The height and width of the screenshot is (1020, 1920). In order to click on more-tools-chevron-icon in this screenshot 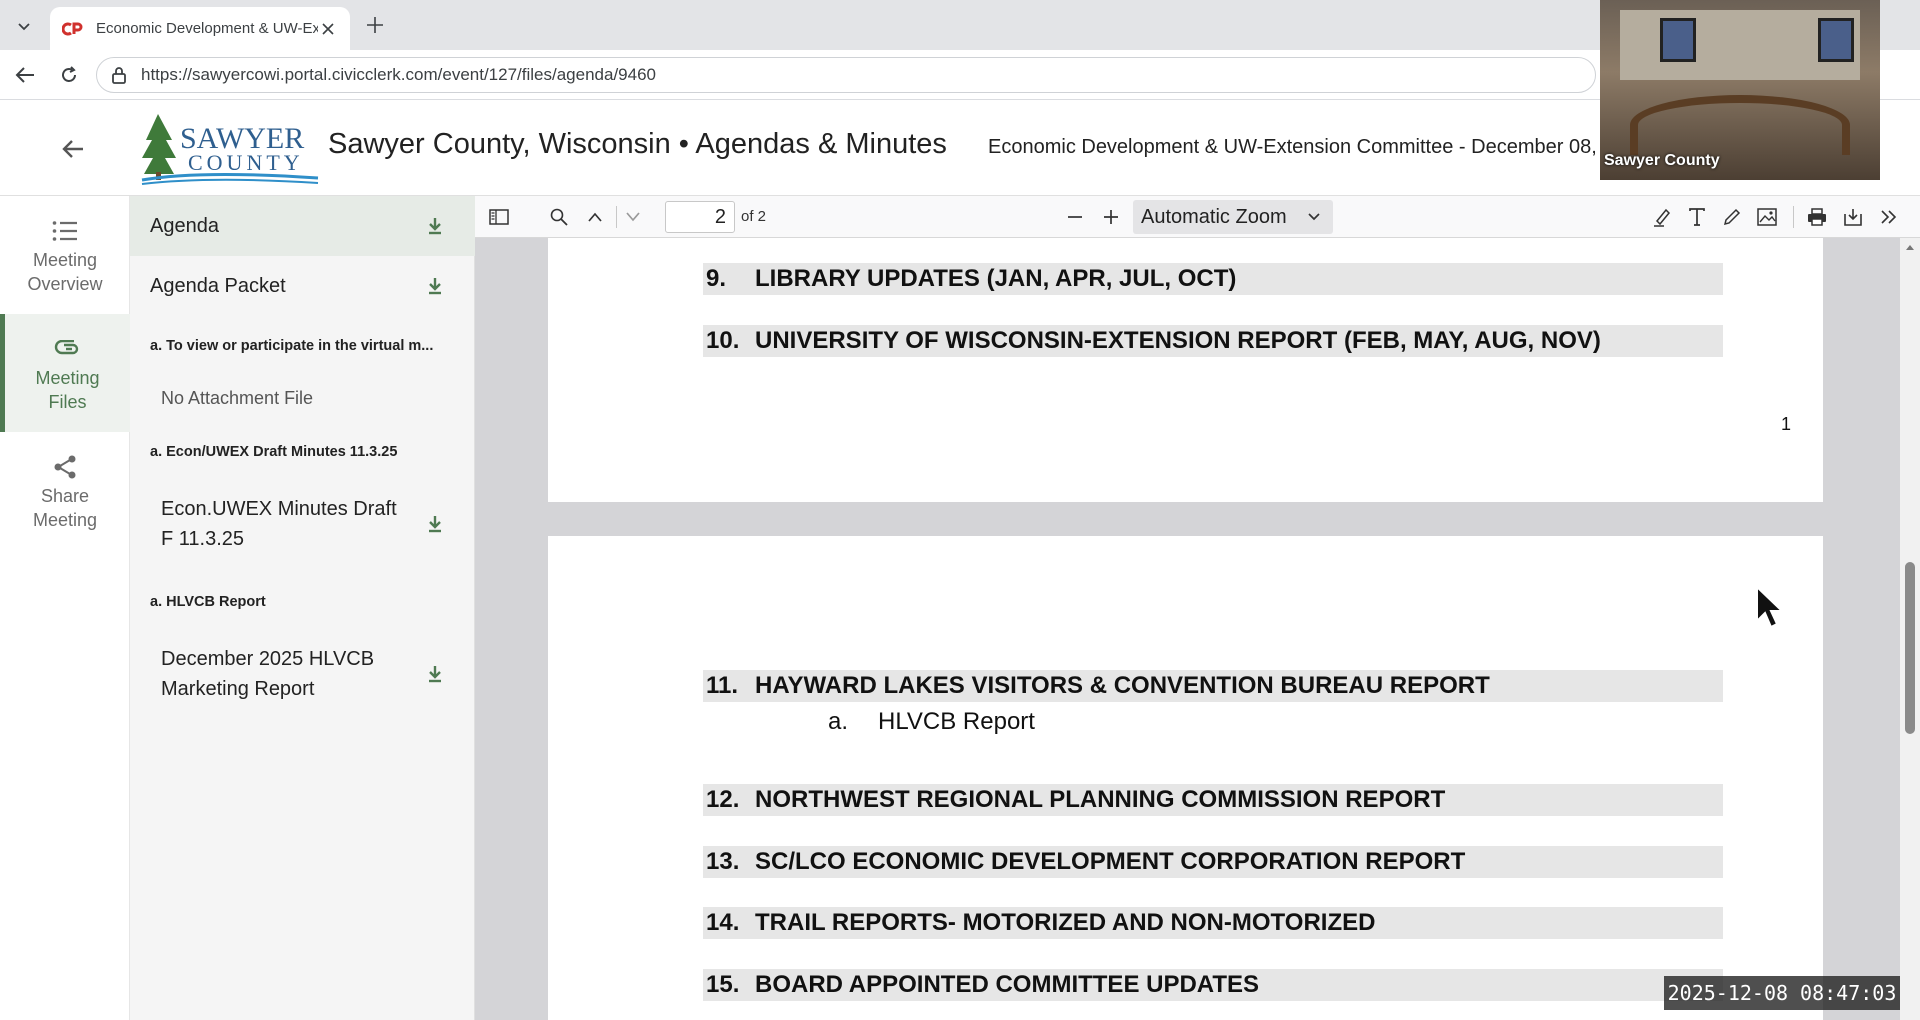, I will do `click(1889, 217)`.